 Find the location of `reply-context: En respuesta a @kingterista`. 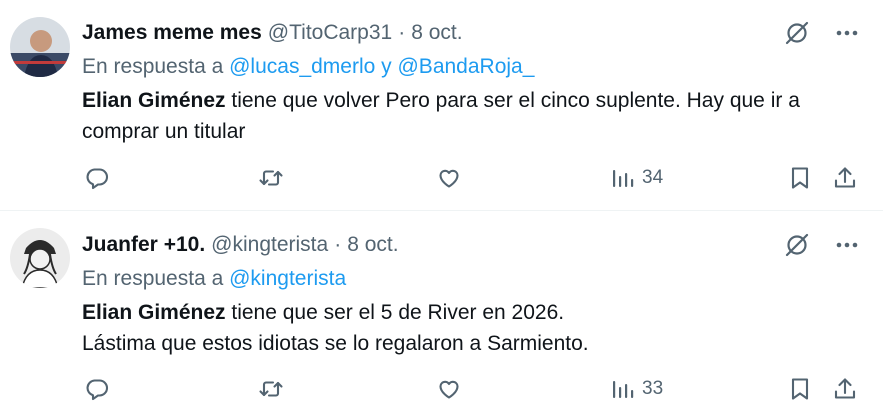

reply-context: En respuesta a @kingterista is located at coordinates (476, 279).